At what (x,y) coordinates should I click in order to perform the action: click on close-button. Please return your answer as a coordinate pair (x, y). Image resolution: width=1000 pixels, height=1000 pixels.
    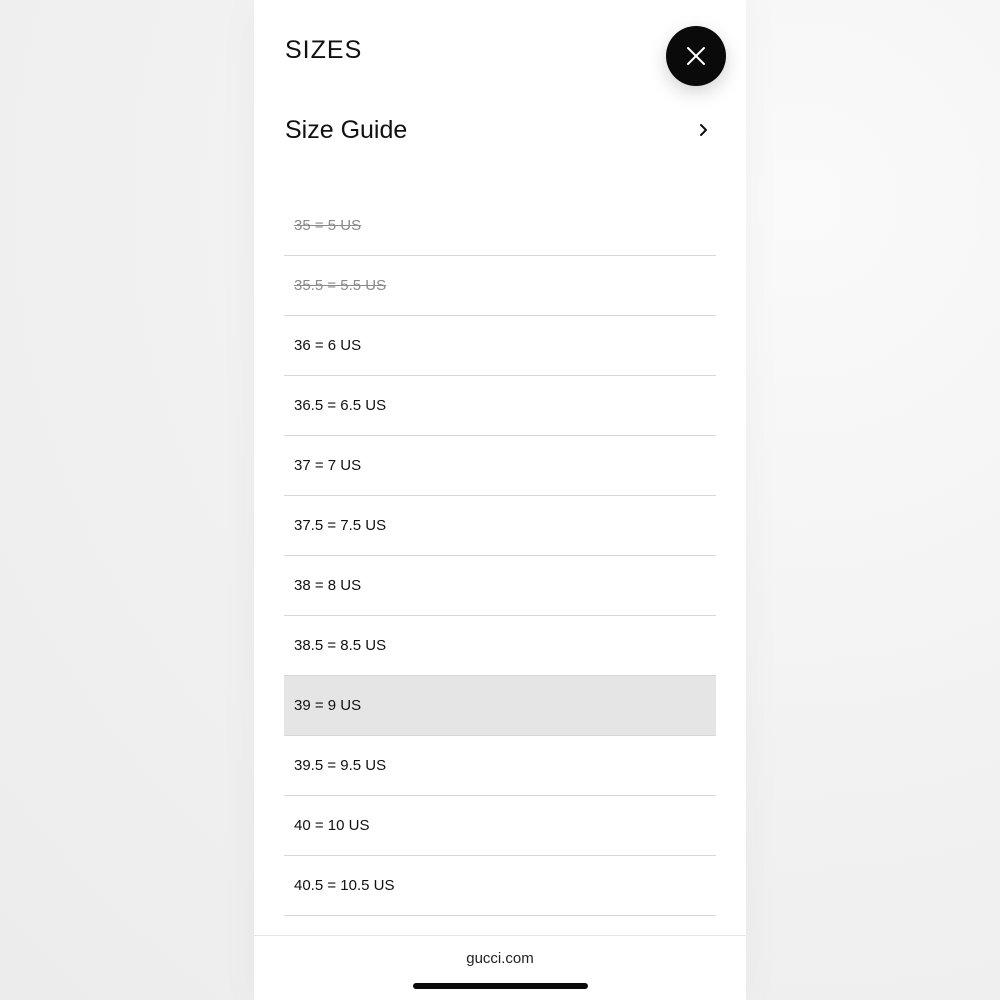
    Looking at the image, I should click on (696, 56).